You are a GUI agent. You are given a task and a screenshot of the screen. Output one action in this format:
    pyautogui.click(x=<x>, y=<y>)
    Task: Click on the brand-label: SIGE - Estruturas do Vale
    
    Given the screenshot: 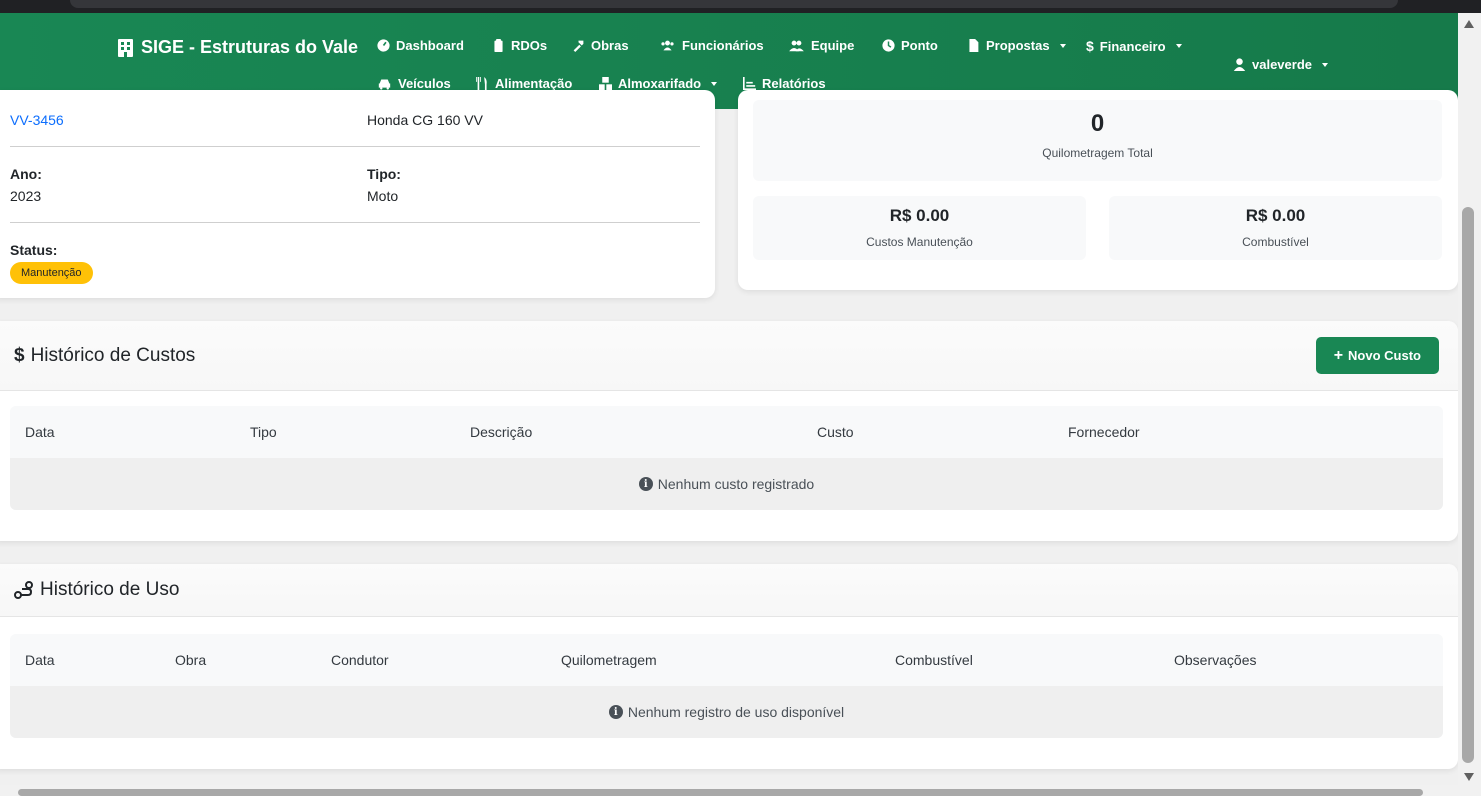 What is the action you would take?
    pyautogui.click(x=250, y=47)
    